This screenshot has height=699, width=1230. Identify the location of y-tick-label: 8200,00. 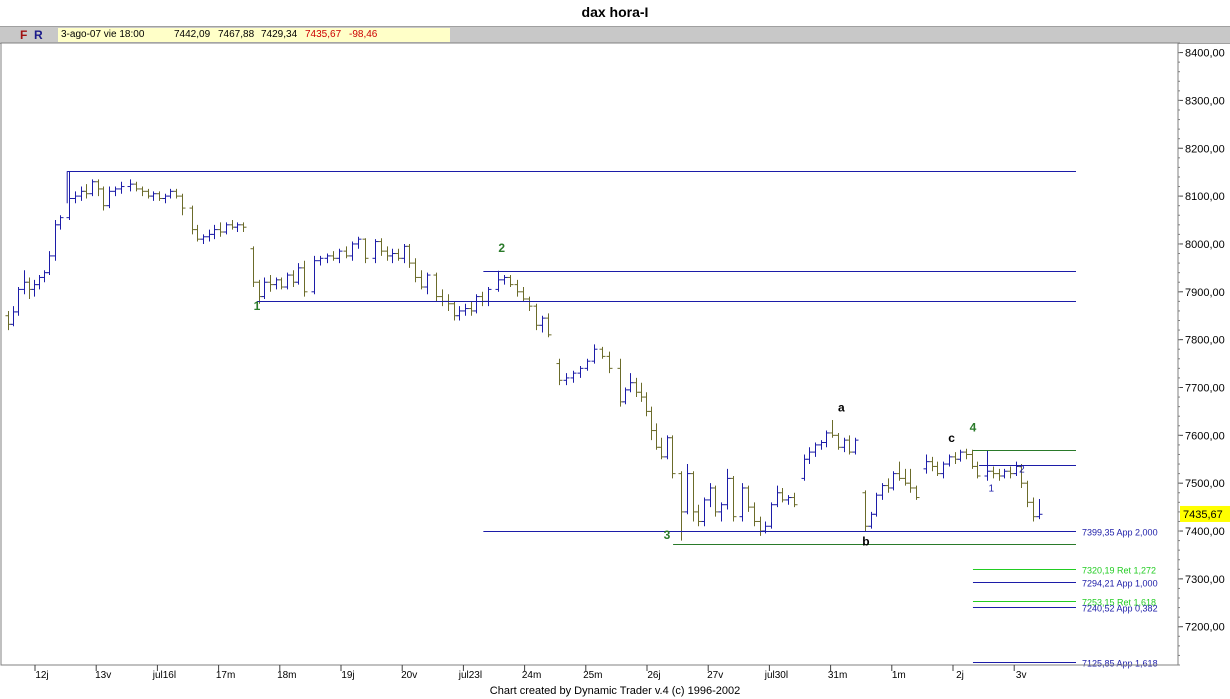
(1205, 149).